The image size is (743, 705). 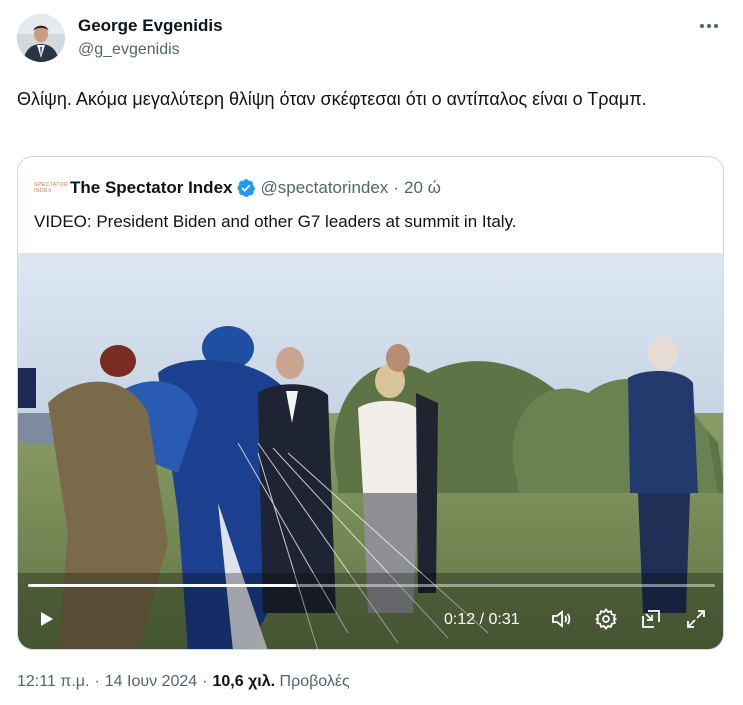 I want to click on tweet-date: 14 Ιουν 2024, so click(x=151, y=681).